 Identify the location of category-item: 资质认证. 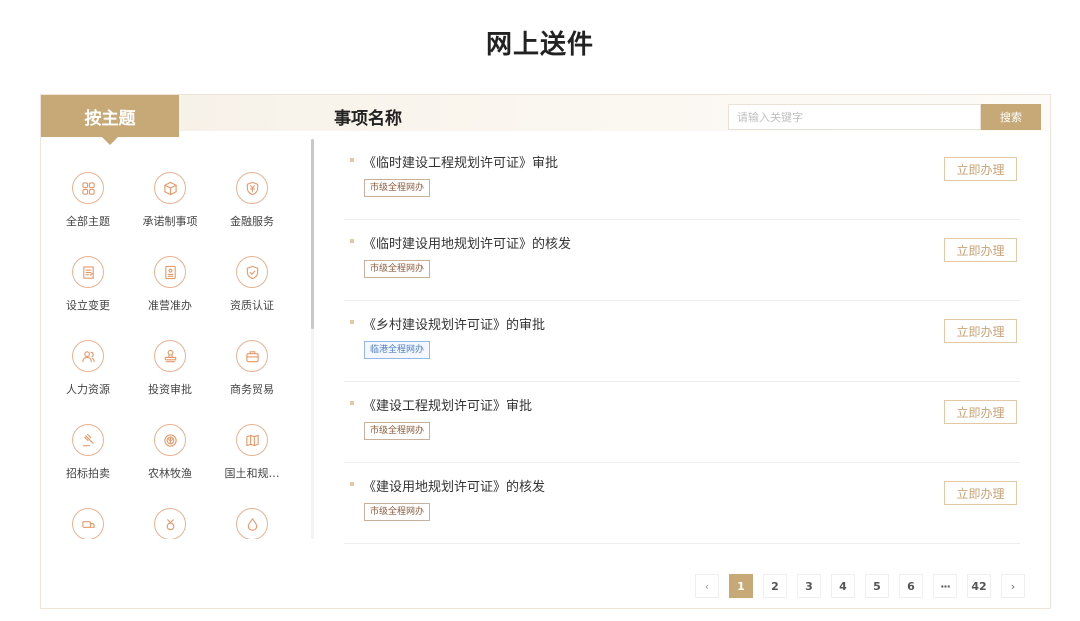
(252, 284).